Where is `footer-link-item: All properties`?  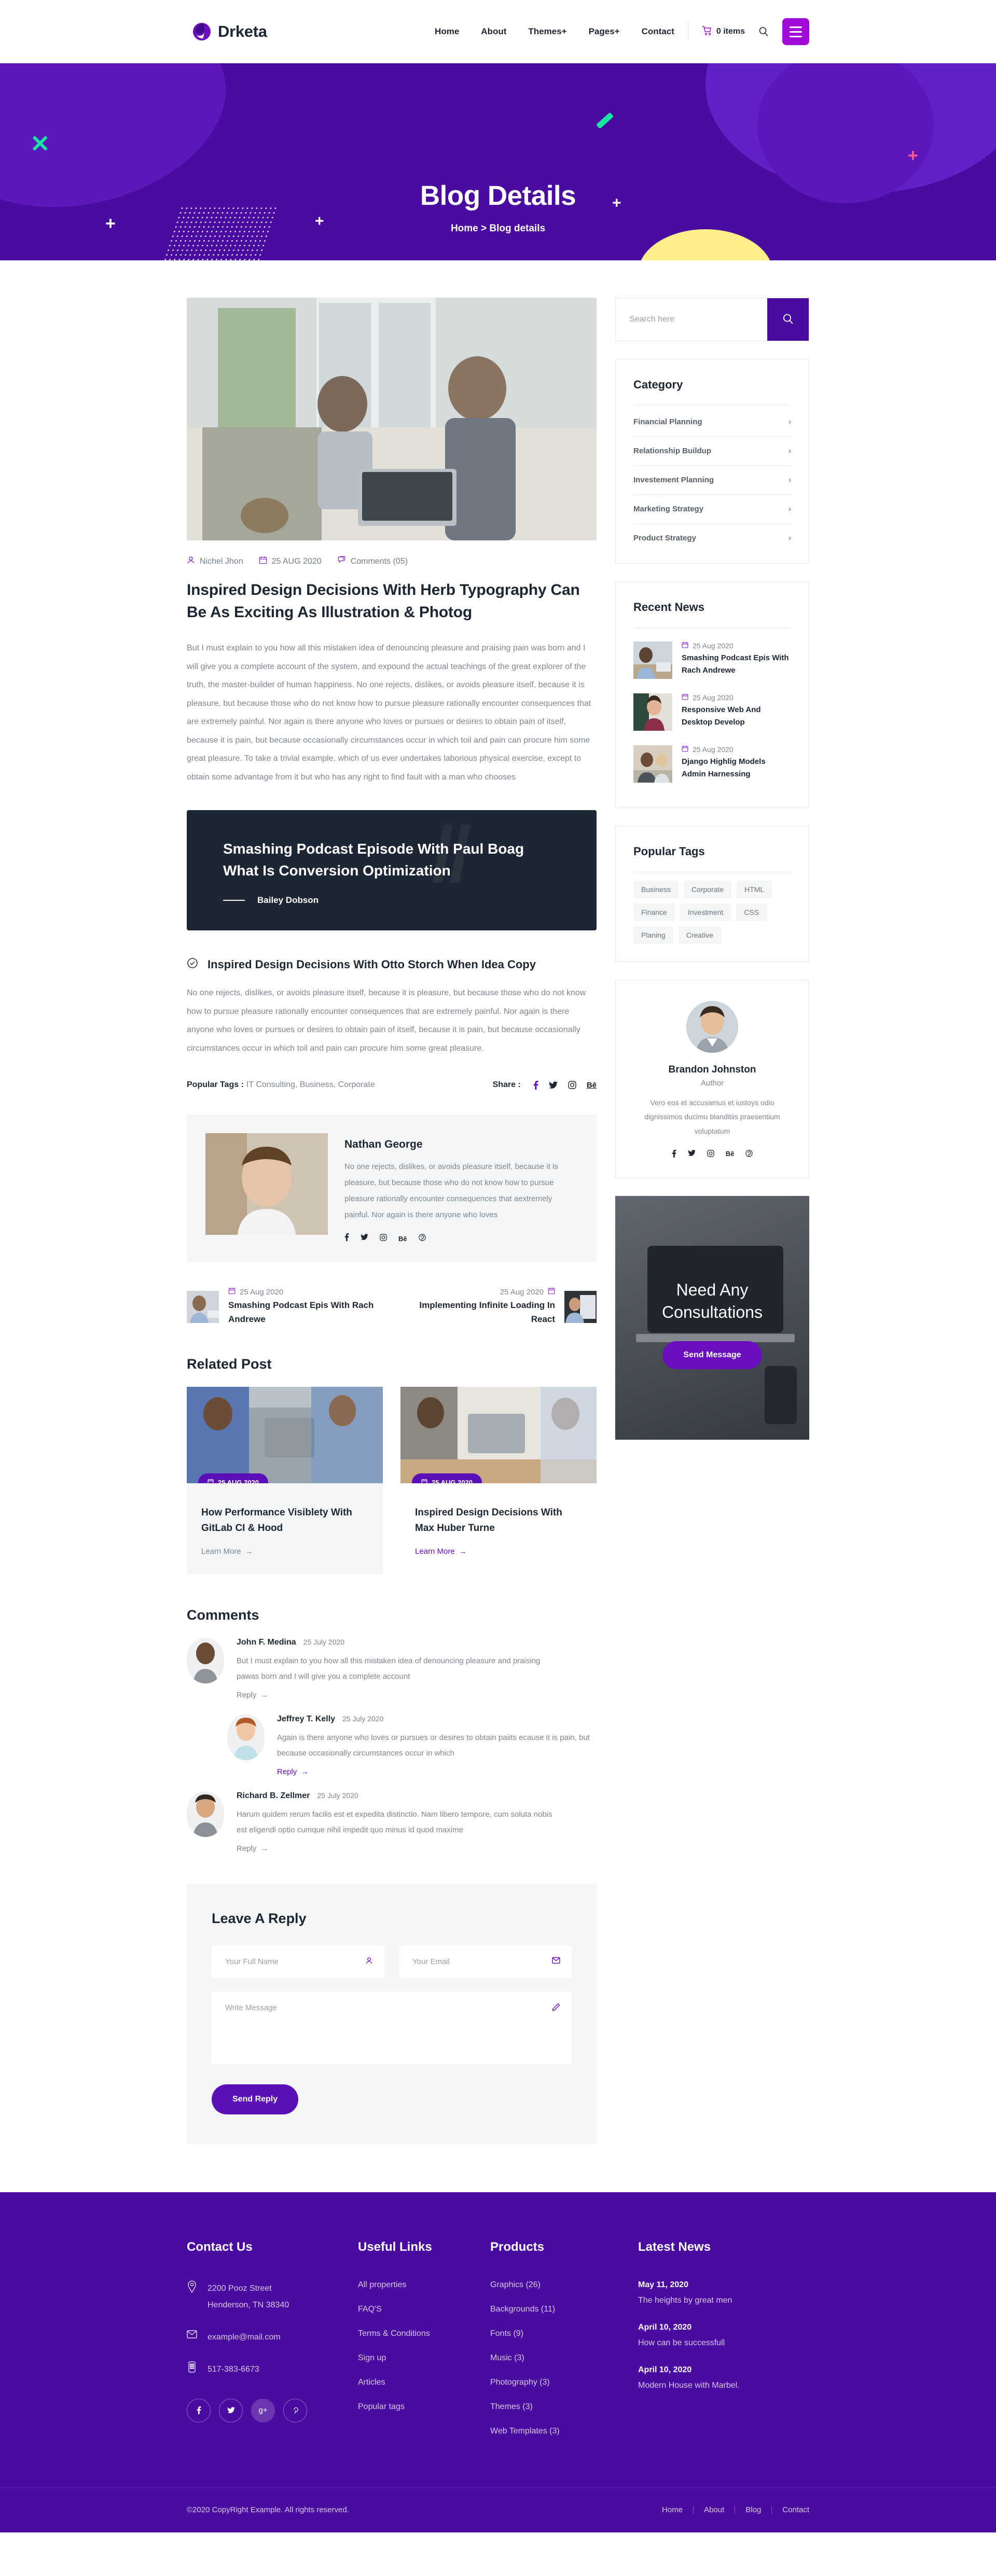 footer-link-item: All properties is located at coordinates (414, 2285).